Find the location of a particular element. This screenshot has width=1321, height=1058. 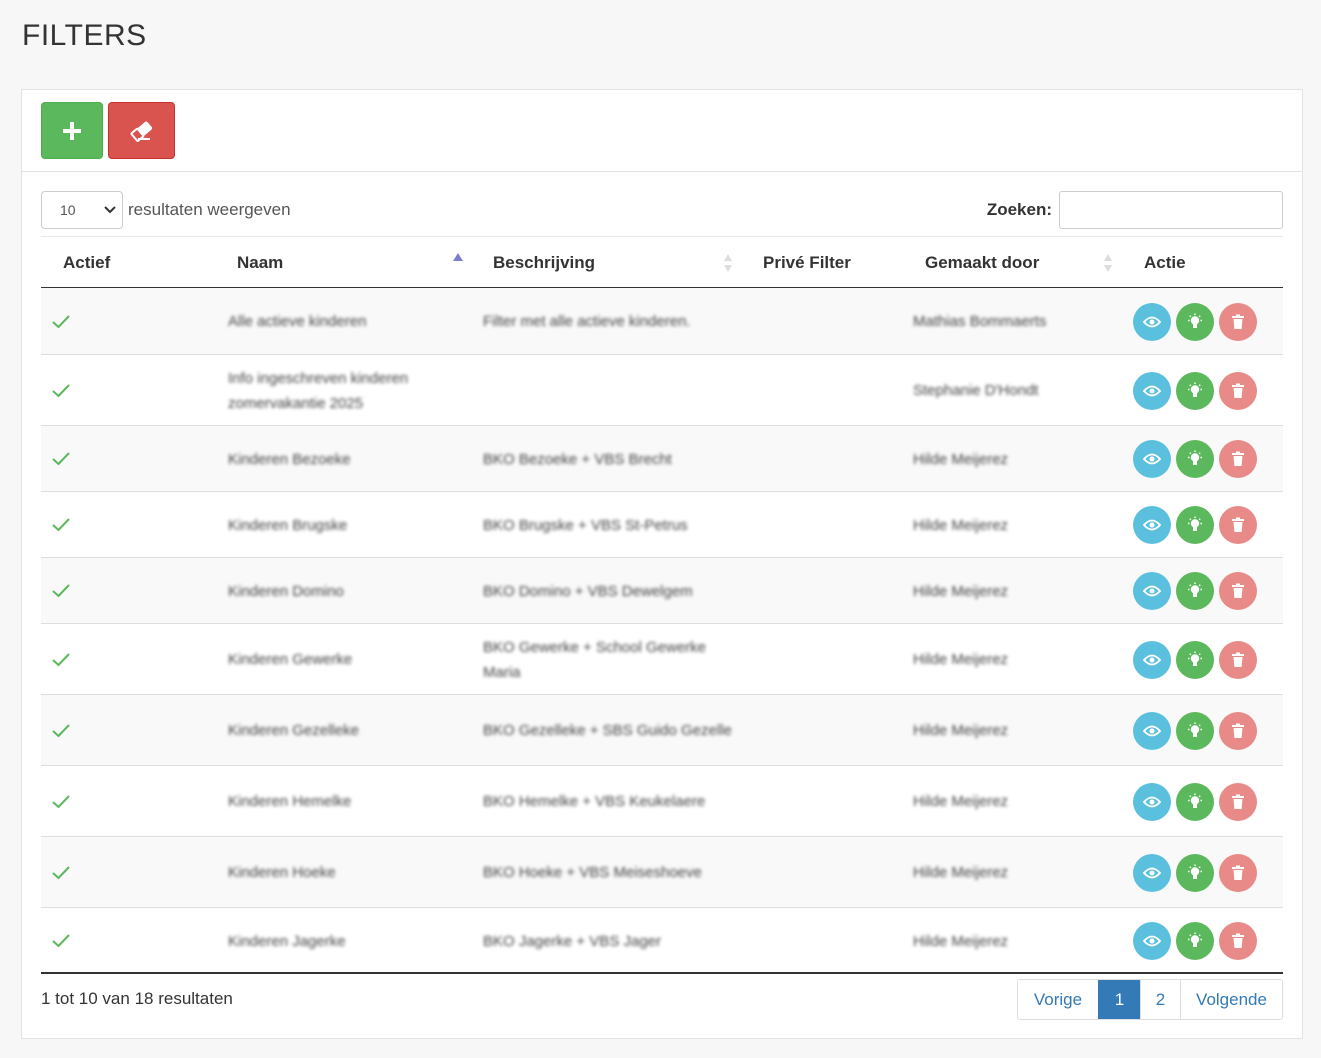

pagination: Vorige 1 2 Volgende is located at coordinates (1150, 999).